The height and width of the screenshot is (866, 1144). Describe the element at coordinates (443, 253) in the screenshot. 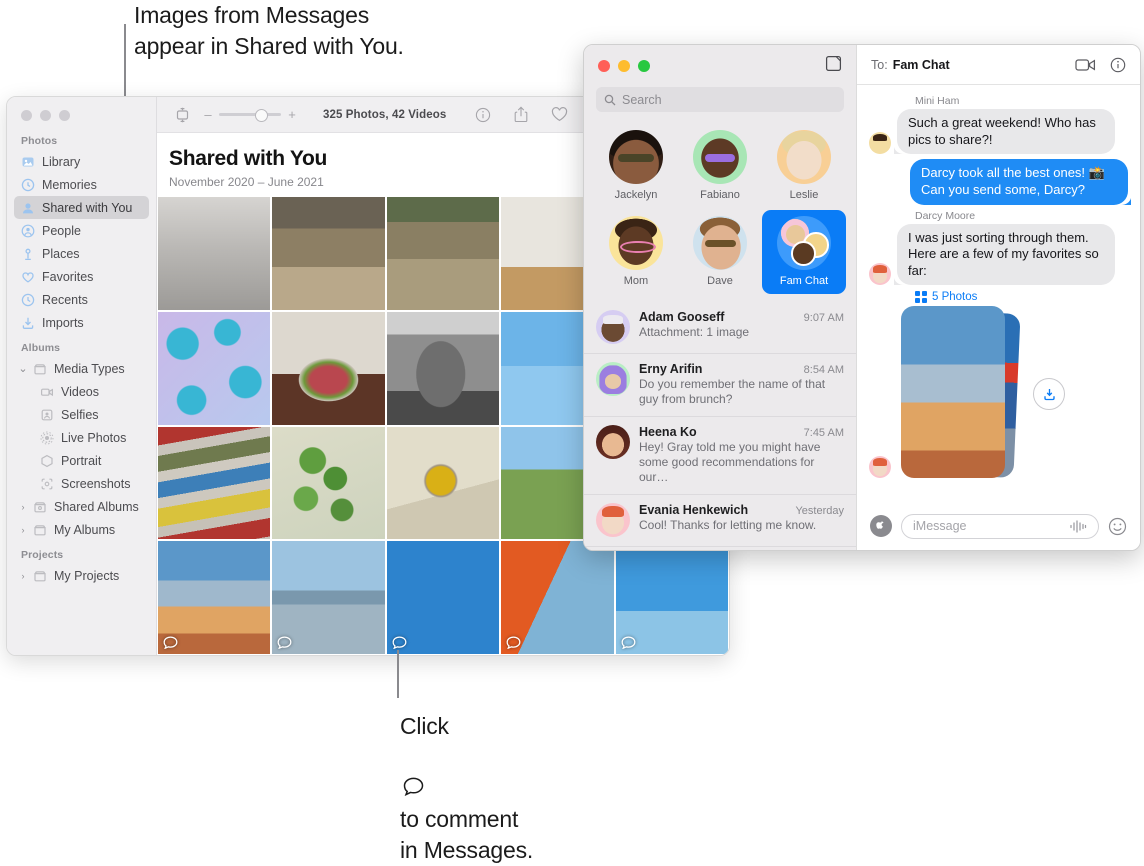

I see `photo-thumbnail-child-jumping-water` at that location.